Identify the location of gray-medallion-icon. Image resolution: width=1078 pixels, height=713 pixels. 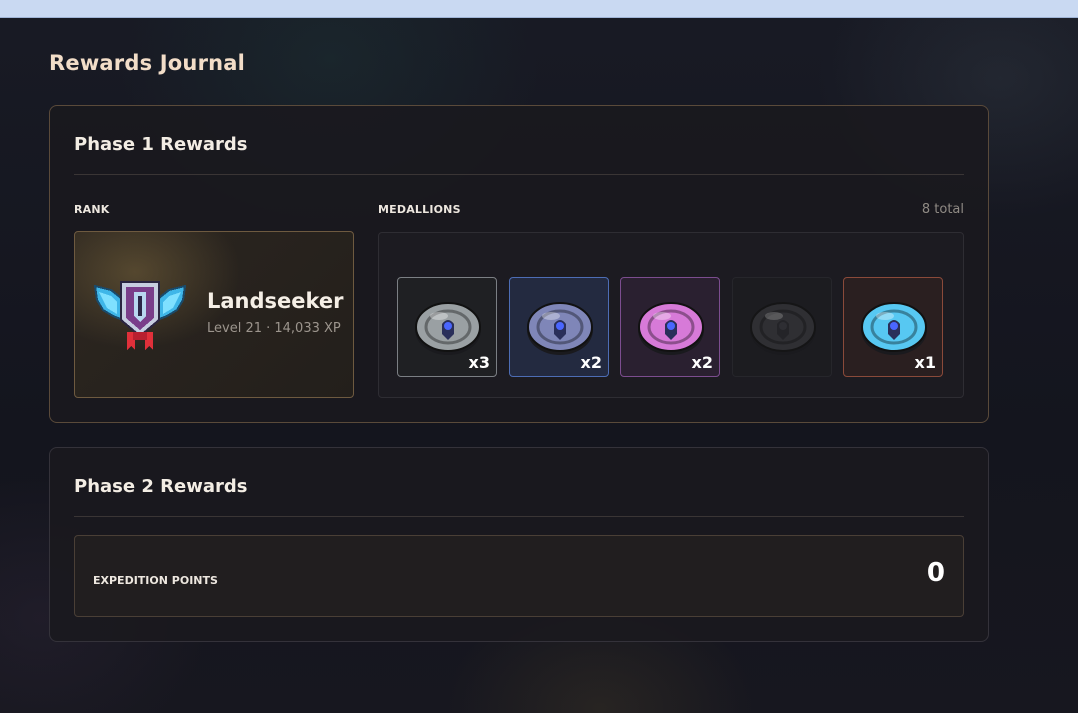
(448, 328).